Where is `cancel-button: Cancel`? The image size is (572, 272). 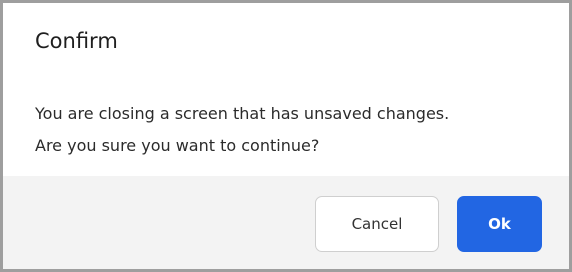 cancel-button: Cancel is located at coordinates (377, 224).